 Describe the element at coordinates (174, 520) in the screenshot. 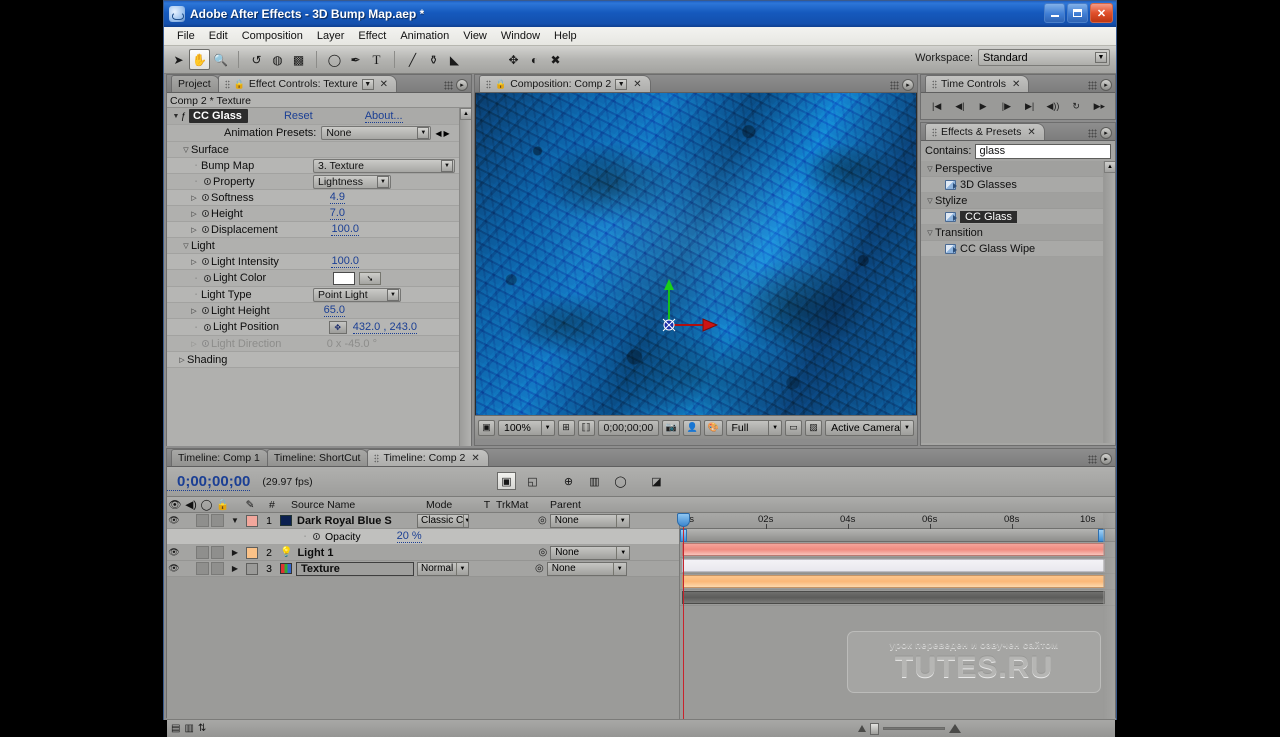

I see `eye-icon: 👁` at that location.